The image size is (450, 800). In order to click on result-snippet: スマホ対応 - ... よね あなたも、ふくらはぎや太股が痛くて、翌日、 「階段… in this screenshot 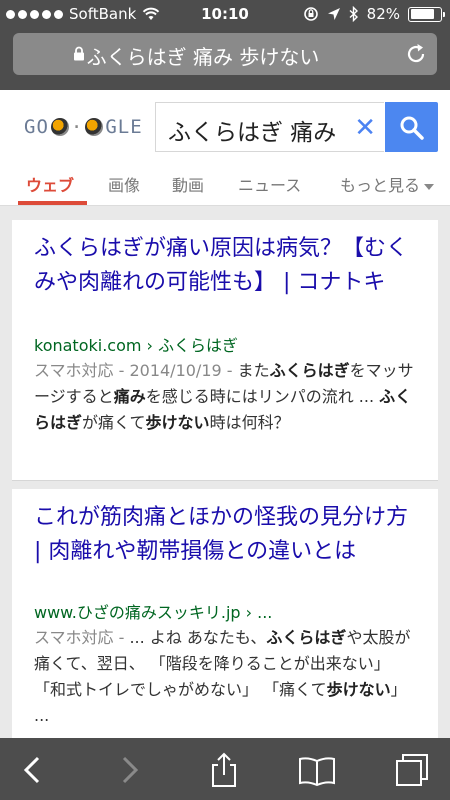, I will do `click(226, 677)`.